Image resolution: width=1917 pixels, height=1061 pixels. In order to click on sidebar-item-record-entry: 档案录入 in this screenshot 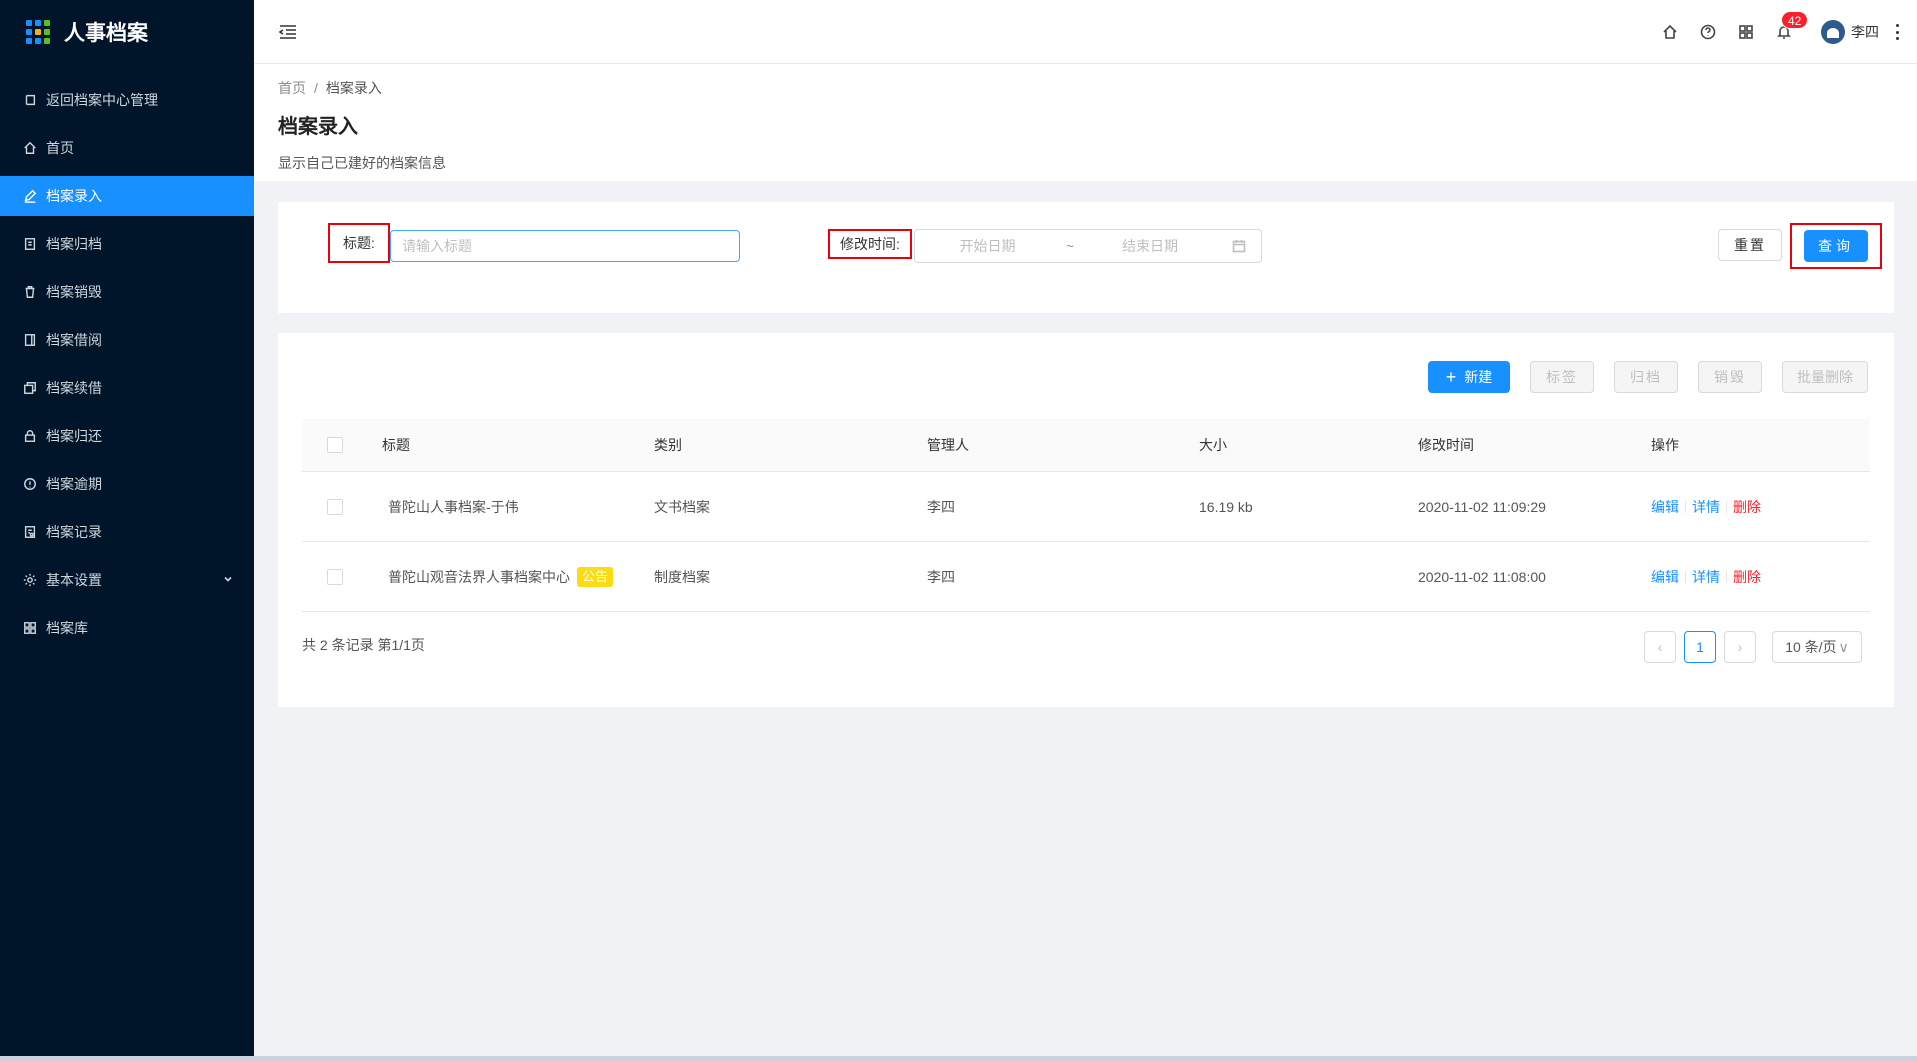, I will do `click(127, 196)`.